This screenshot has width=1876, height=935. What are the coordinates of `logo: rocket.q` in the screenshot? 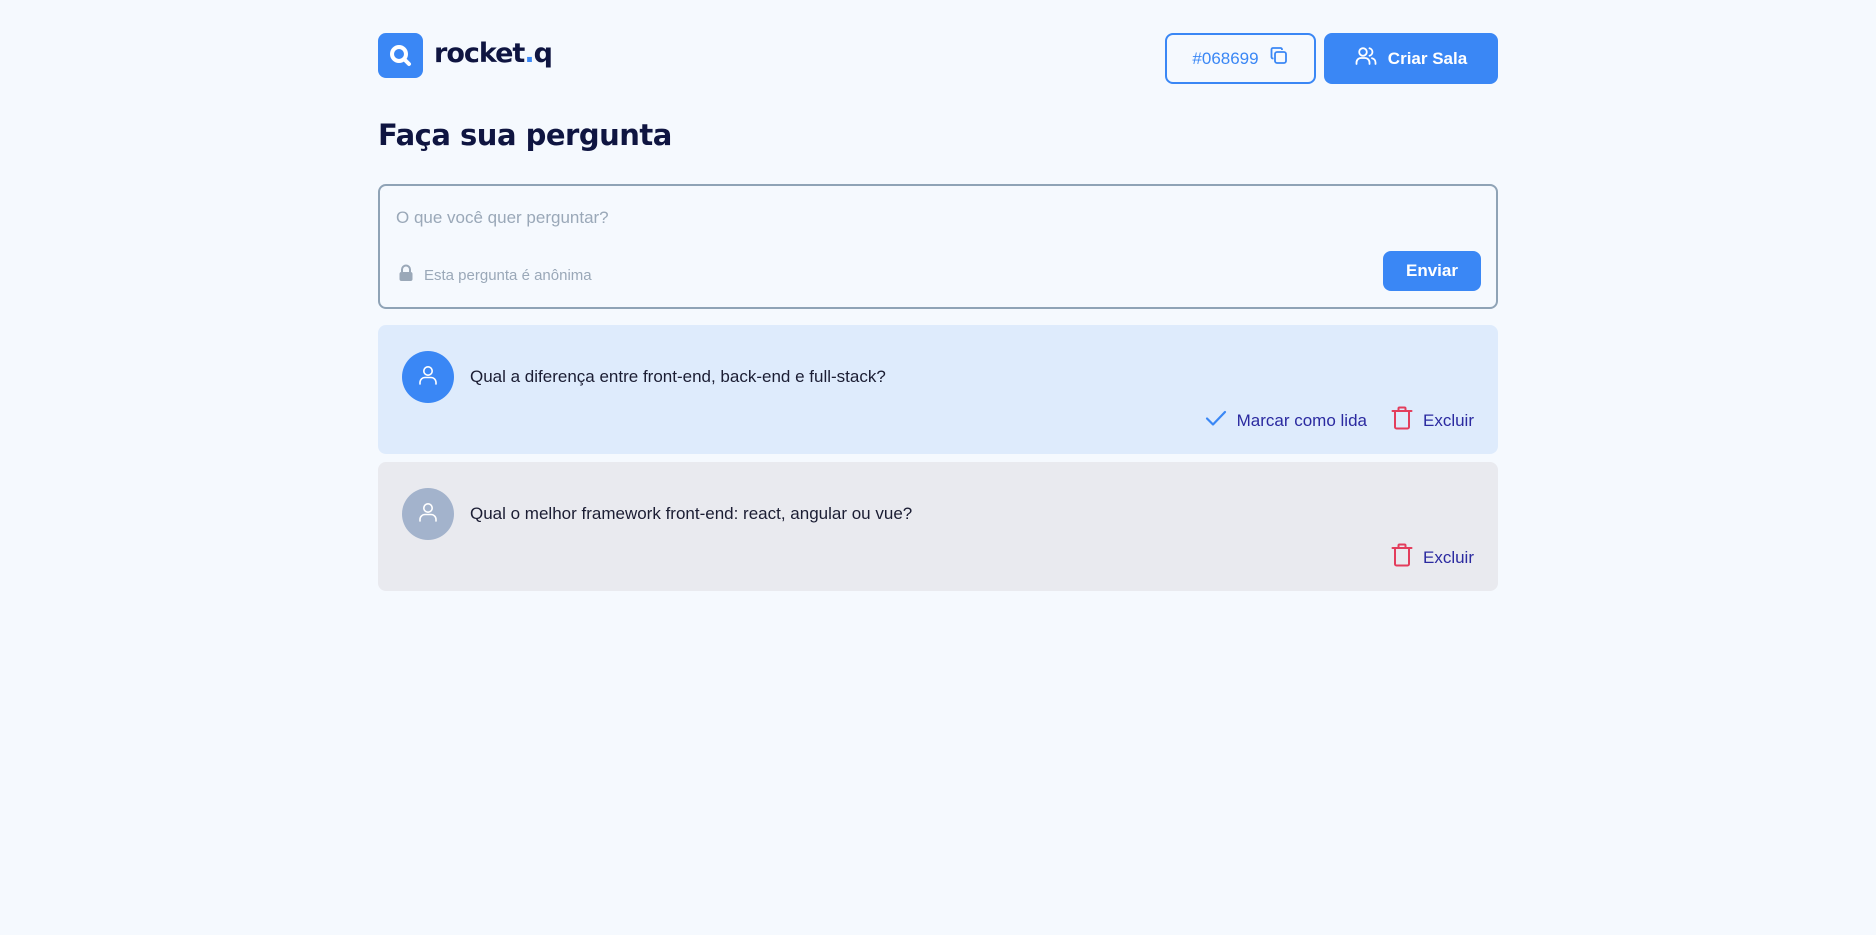 It's located at (465, 55).